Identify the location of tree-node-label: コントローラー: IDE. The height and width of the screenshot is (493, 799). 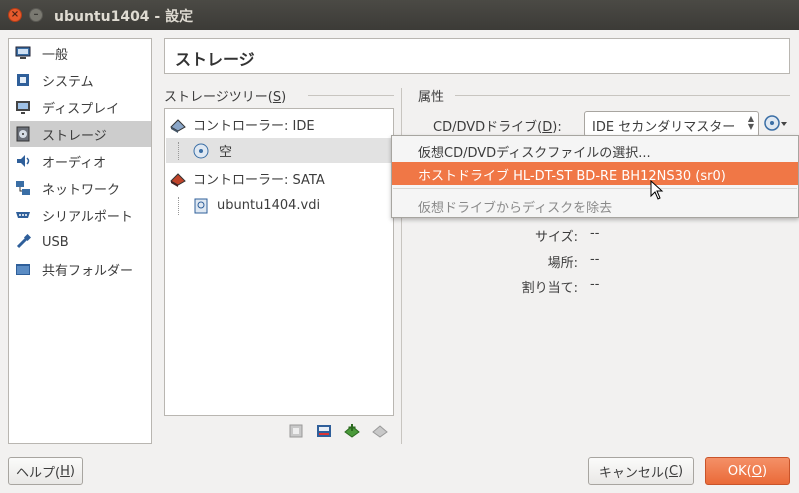
(254, 126).